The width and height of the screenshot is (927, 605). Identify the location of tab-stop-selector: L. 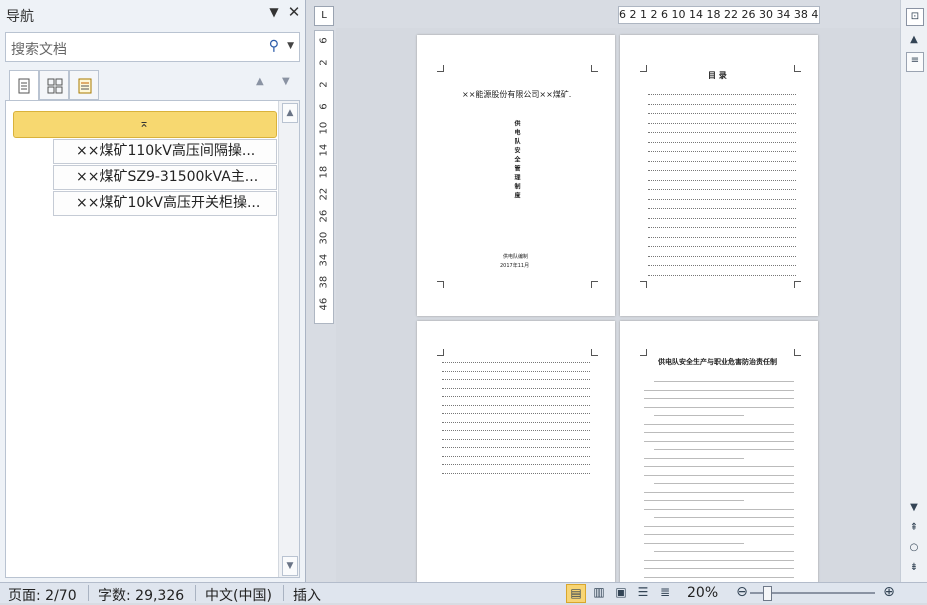
(324, 16).